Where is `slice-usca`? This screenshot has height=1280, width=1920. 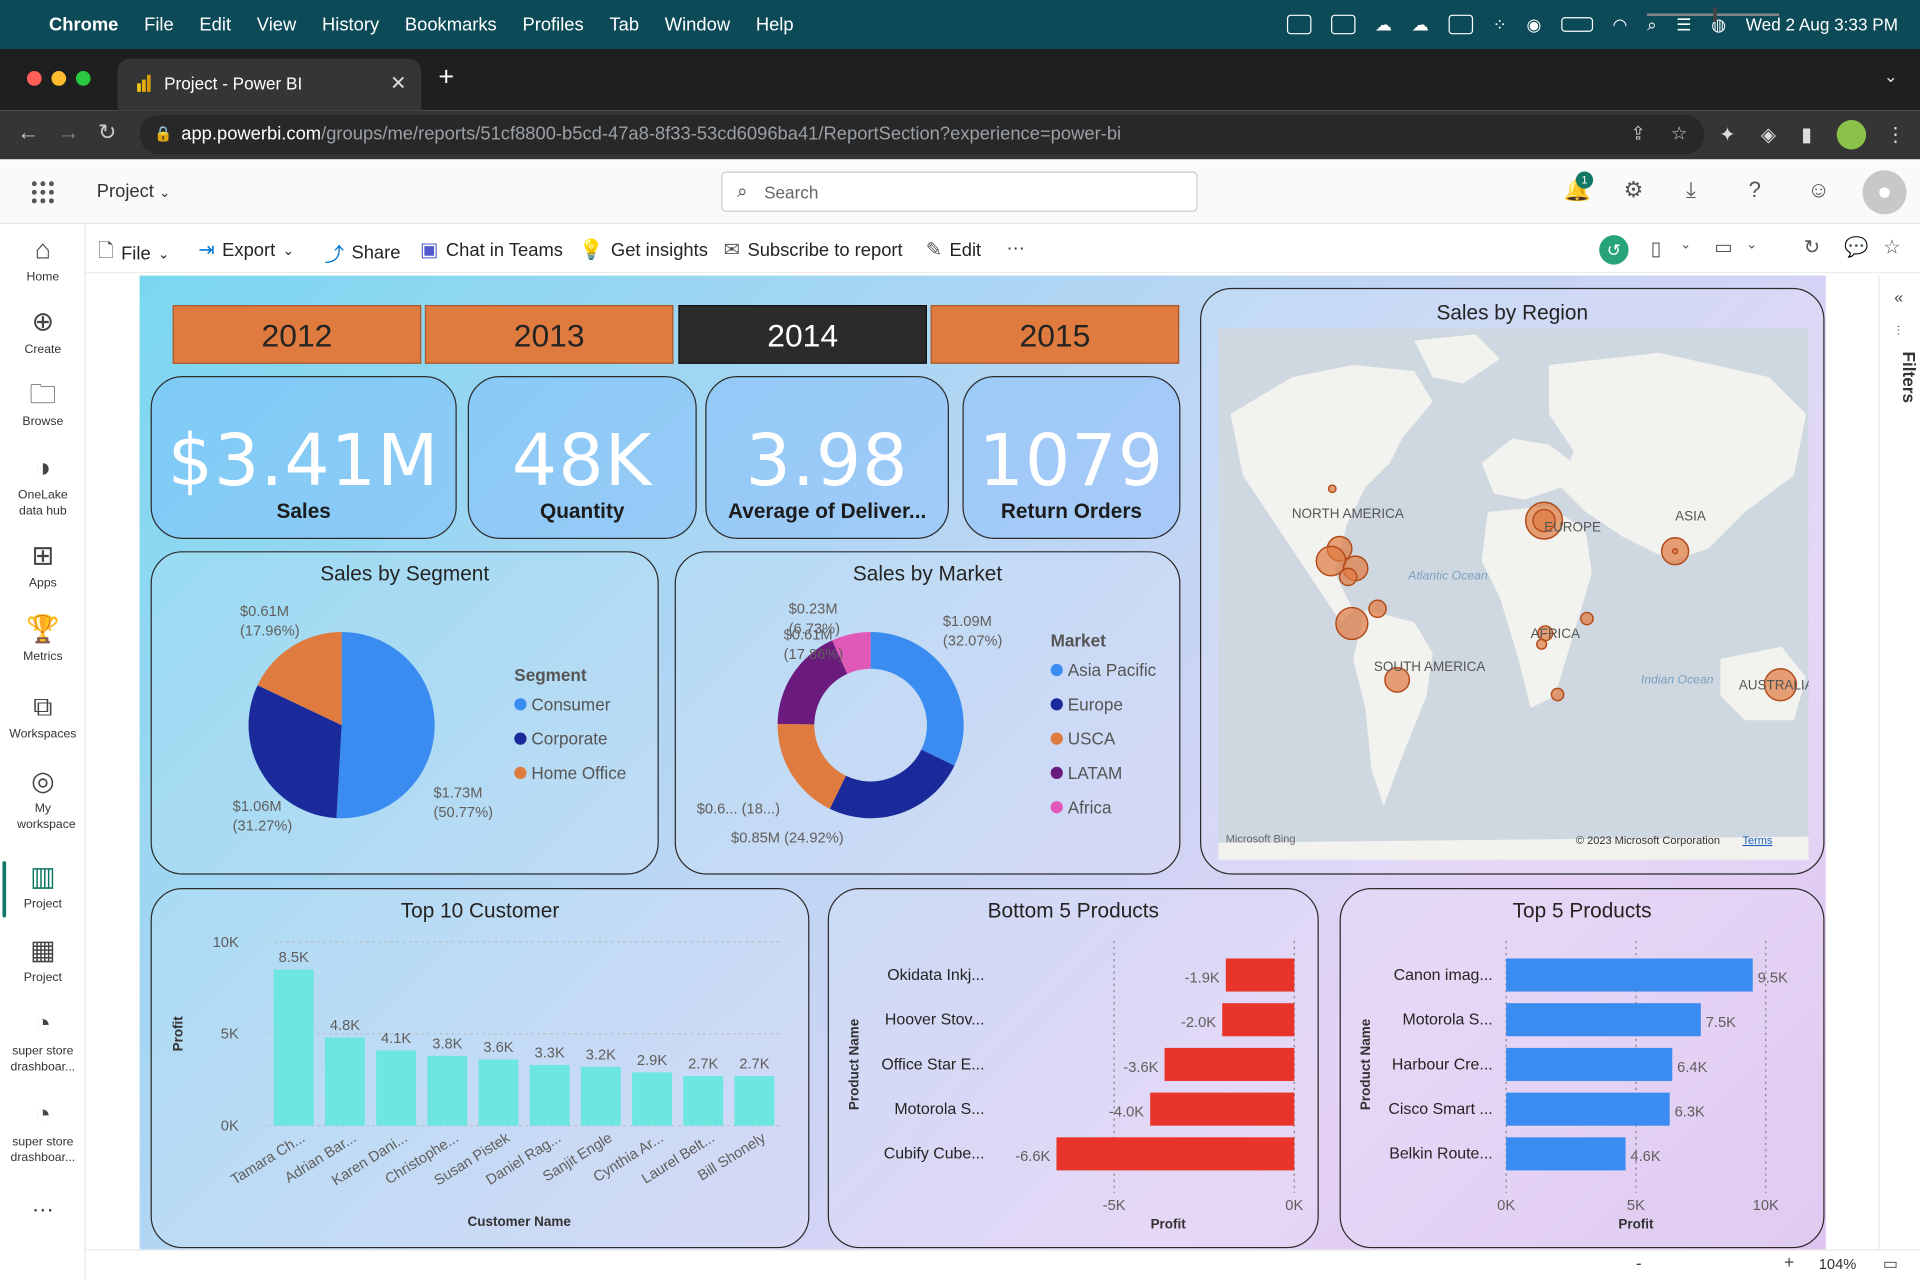 slice-usca is located at coordinates (811, 766).